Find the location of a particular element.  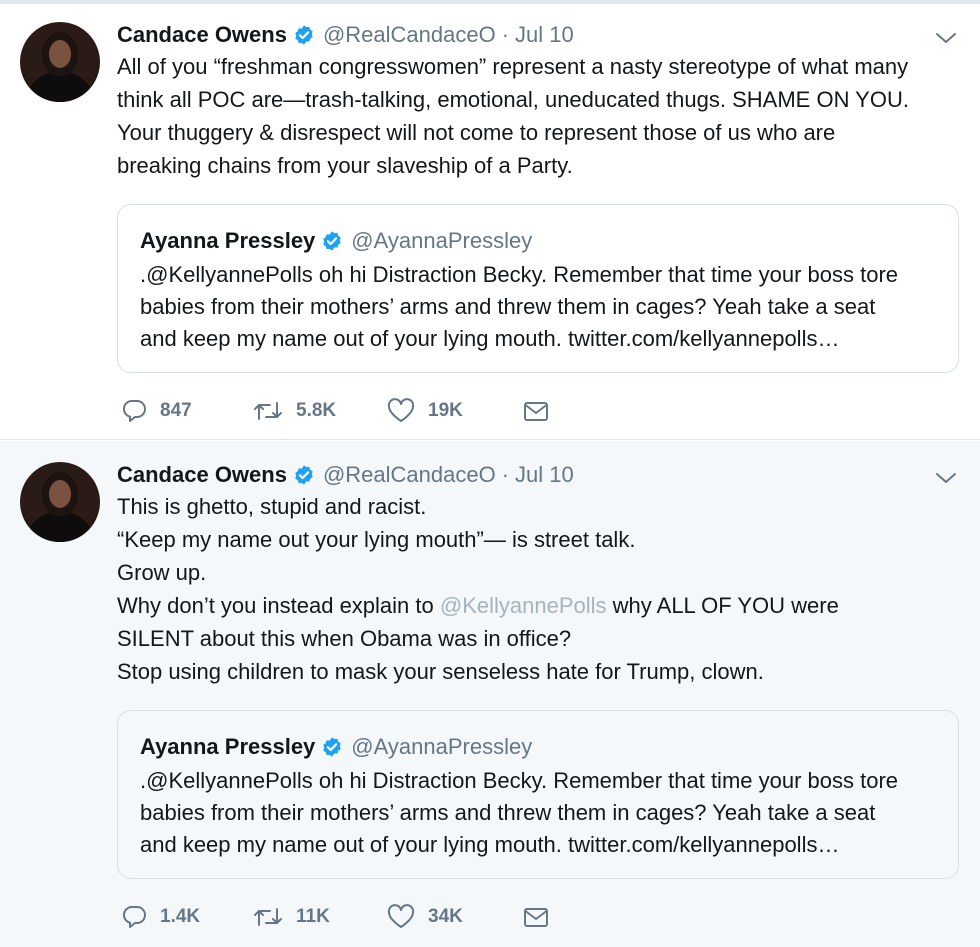

retweet-button: 5.8K is located at coordinates (294, 411).